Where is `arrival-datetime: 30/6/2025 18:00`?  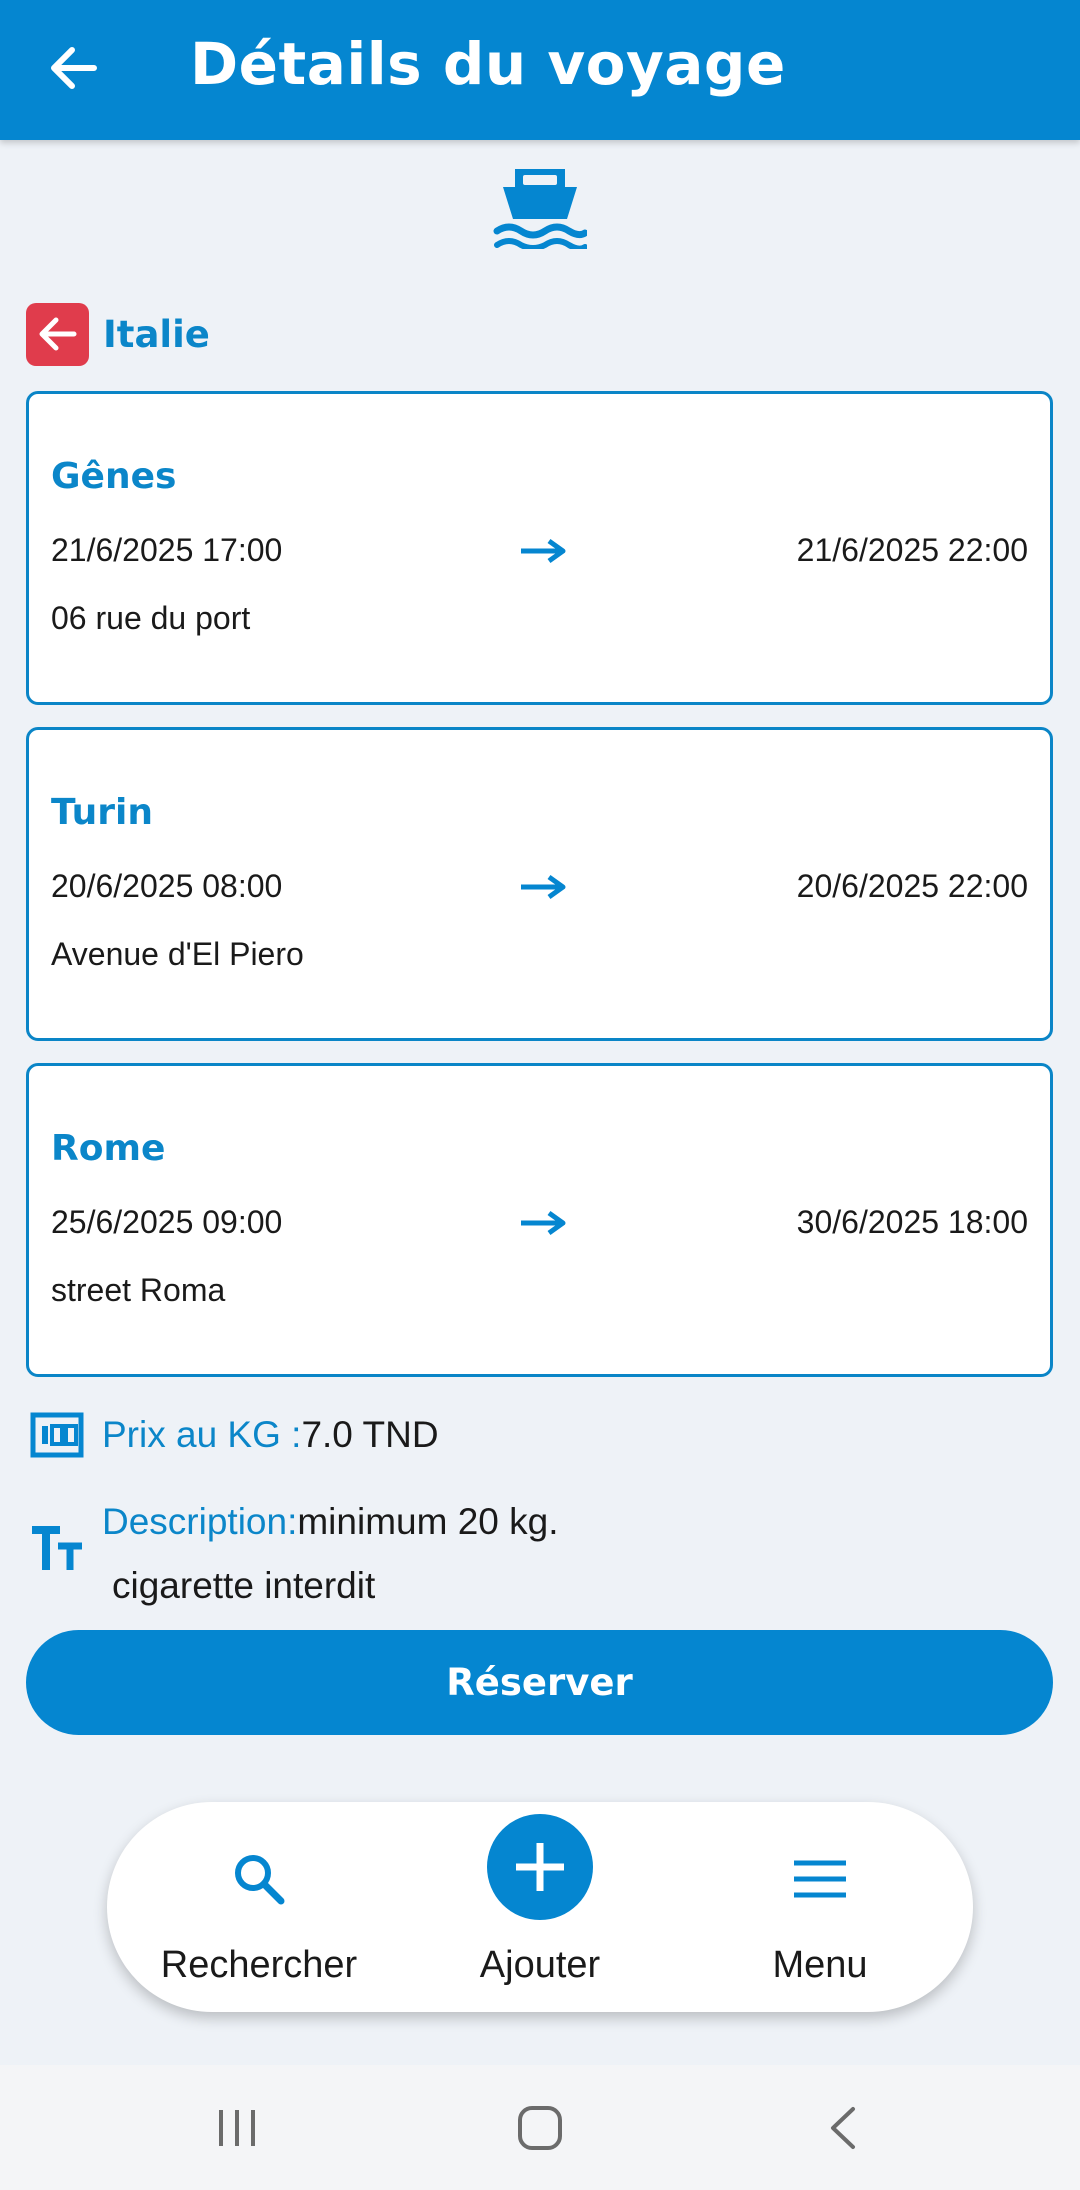
arrival-datetime: 30/6/2025 18:00 is located at coordinates (912, 1222).